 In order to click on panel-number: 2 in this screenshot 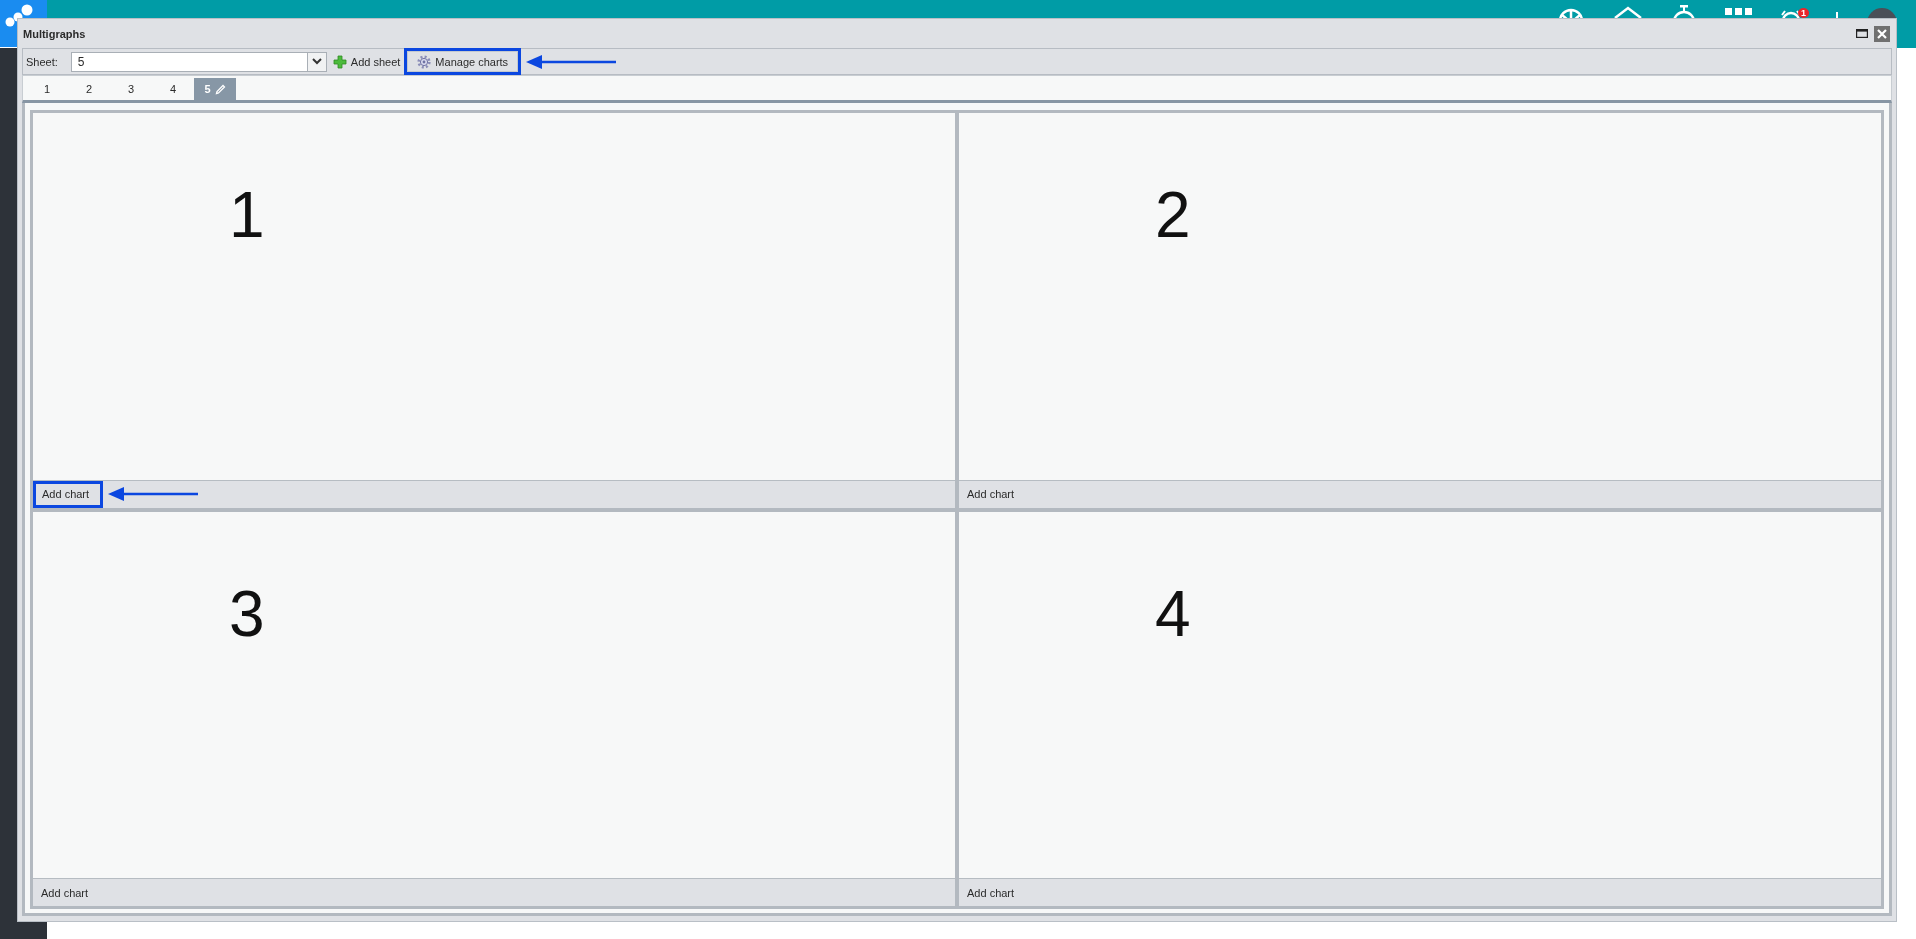, I will do `click(1173, 215)`.